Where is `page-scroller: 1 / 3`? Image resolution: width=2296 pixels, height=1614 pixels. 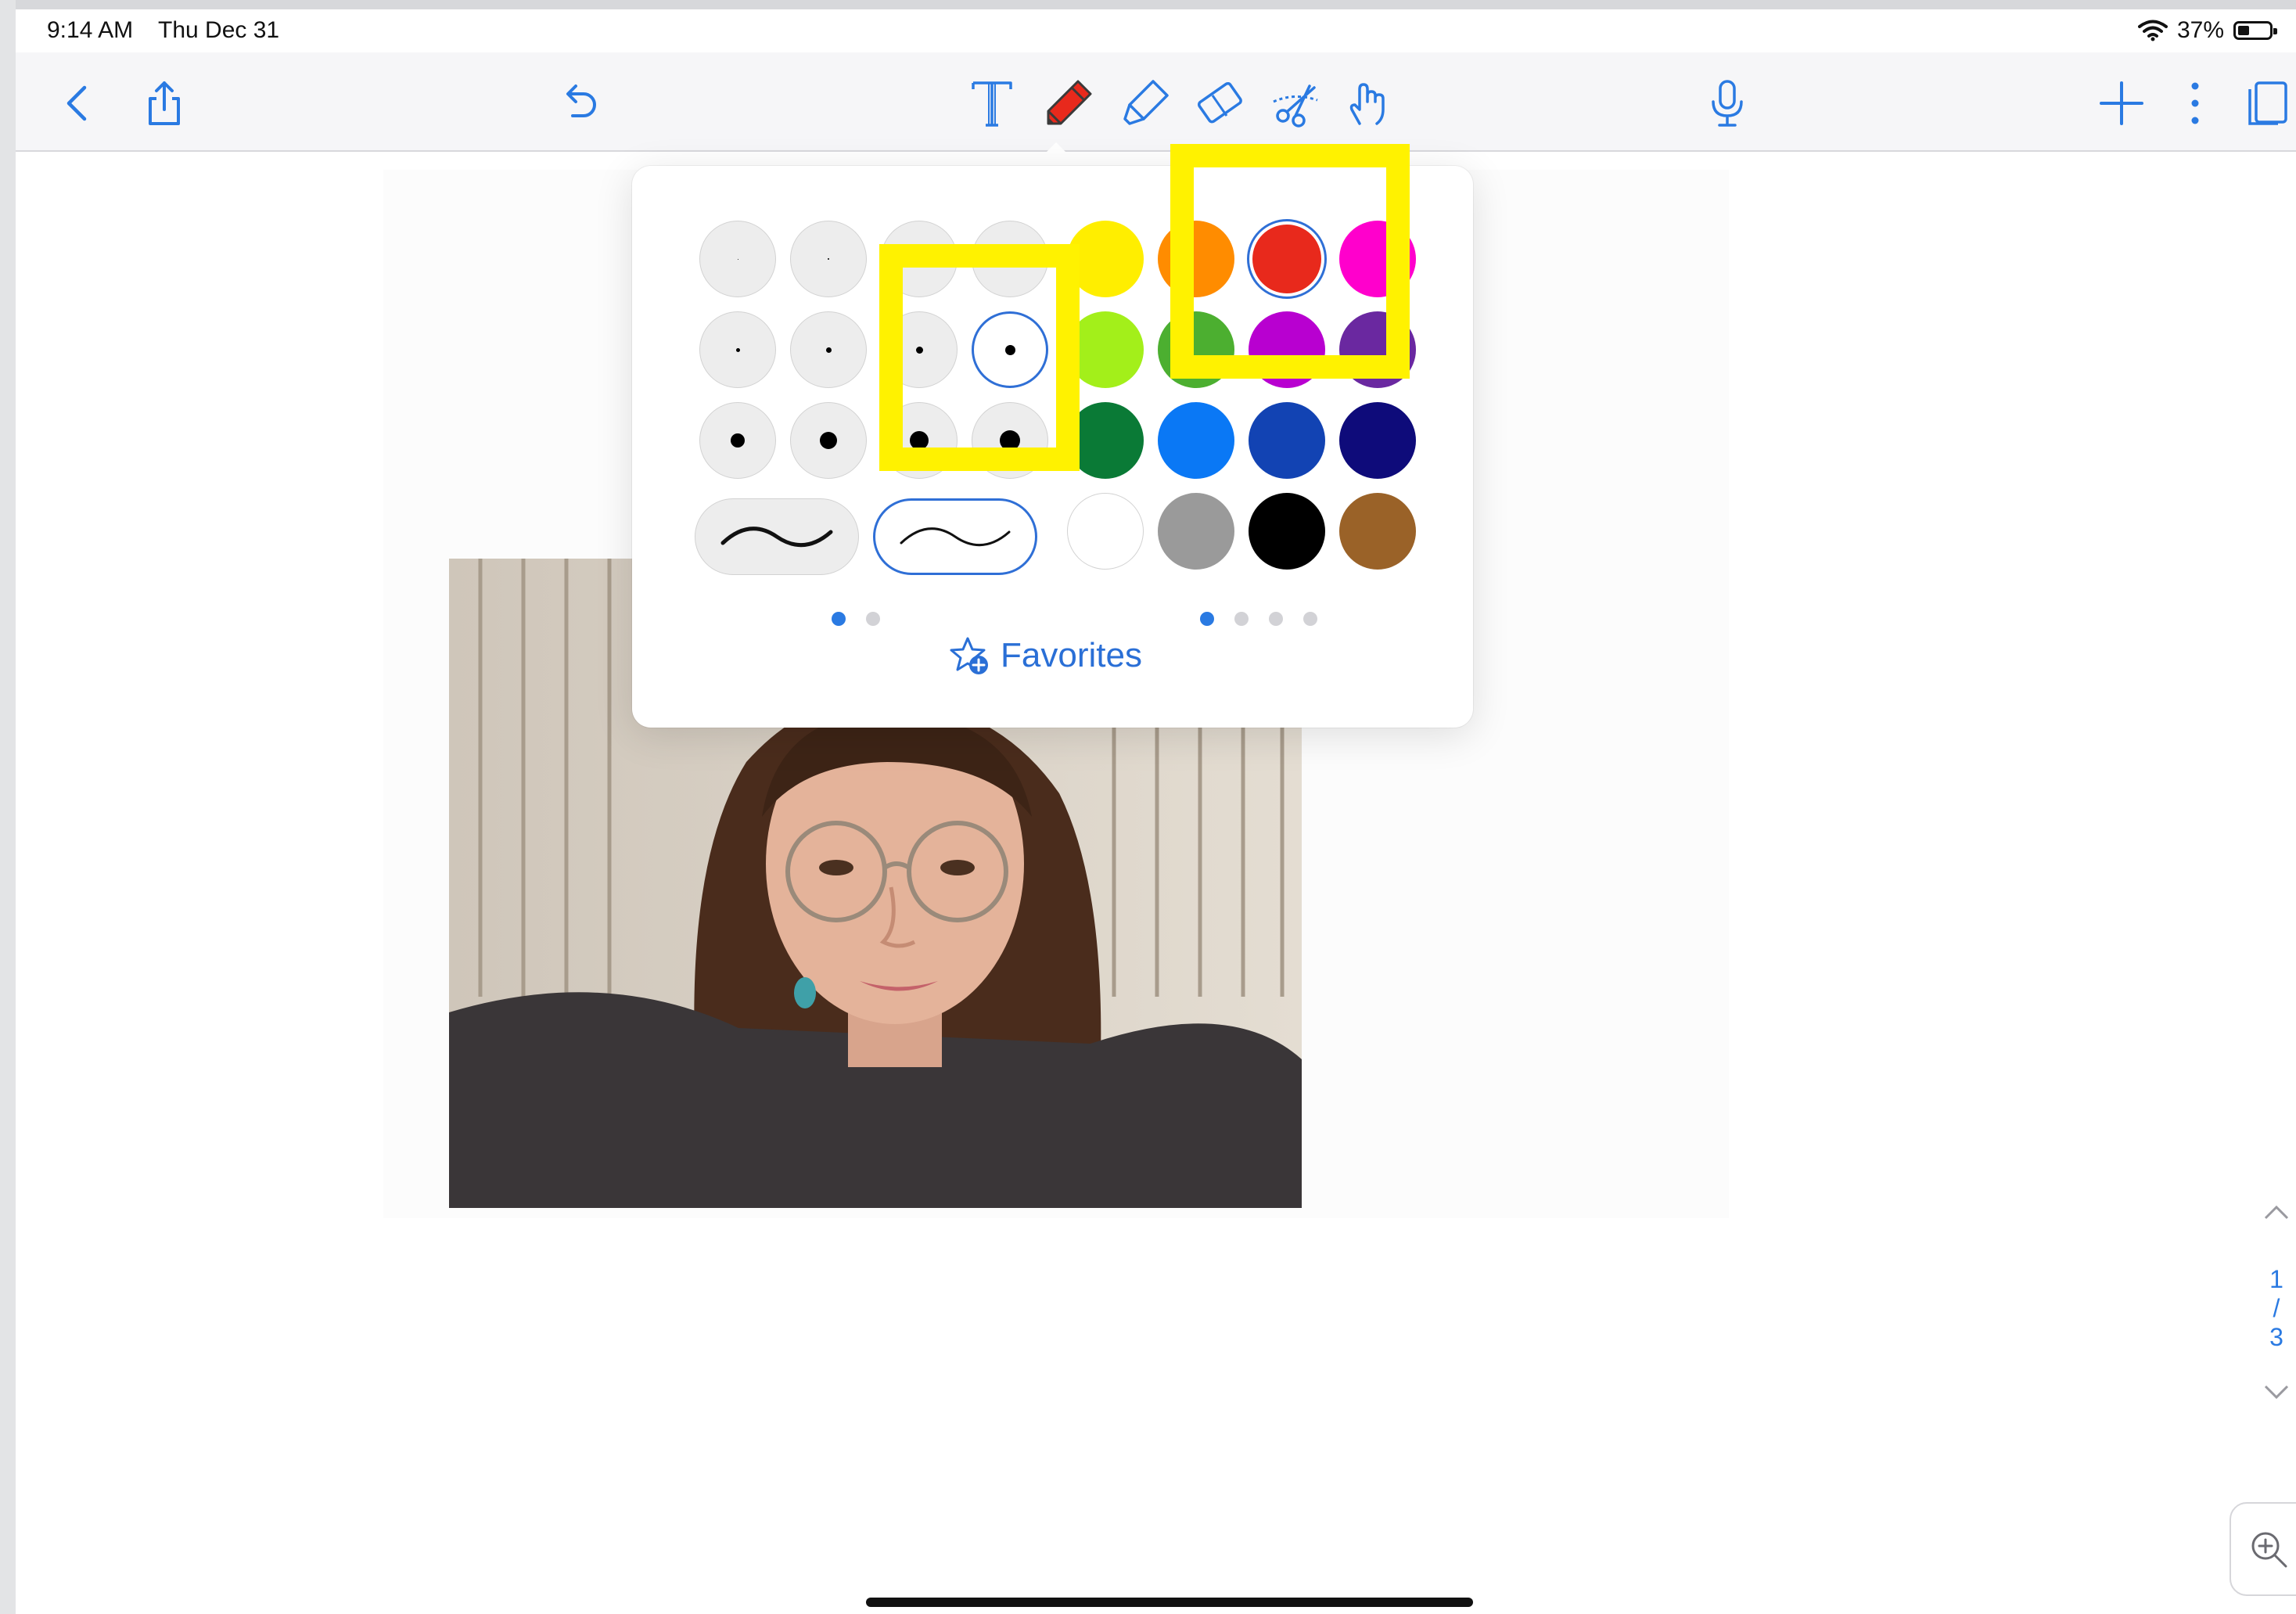 page-scroller: 1 / 3 is located at coordinates (2274, 1303).